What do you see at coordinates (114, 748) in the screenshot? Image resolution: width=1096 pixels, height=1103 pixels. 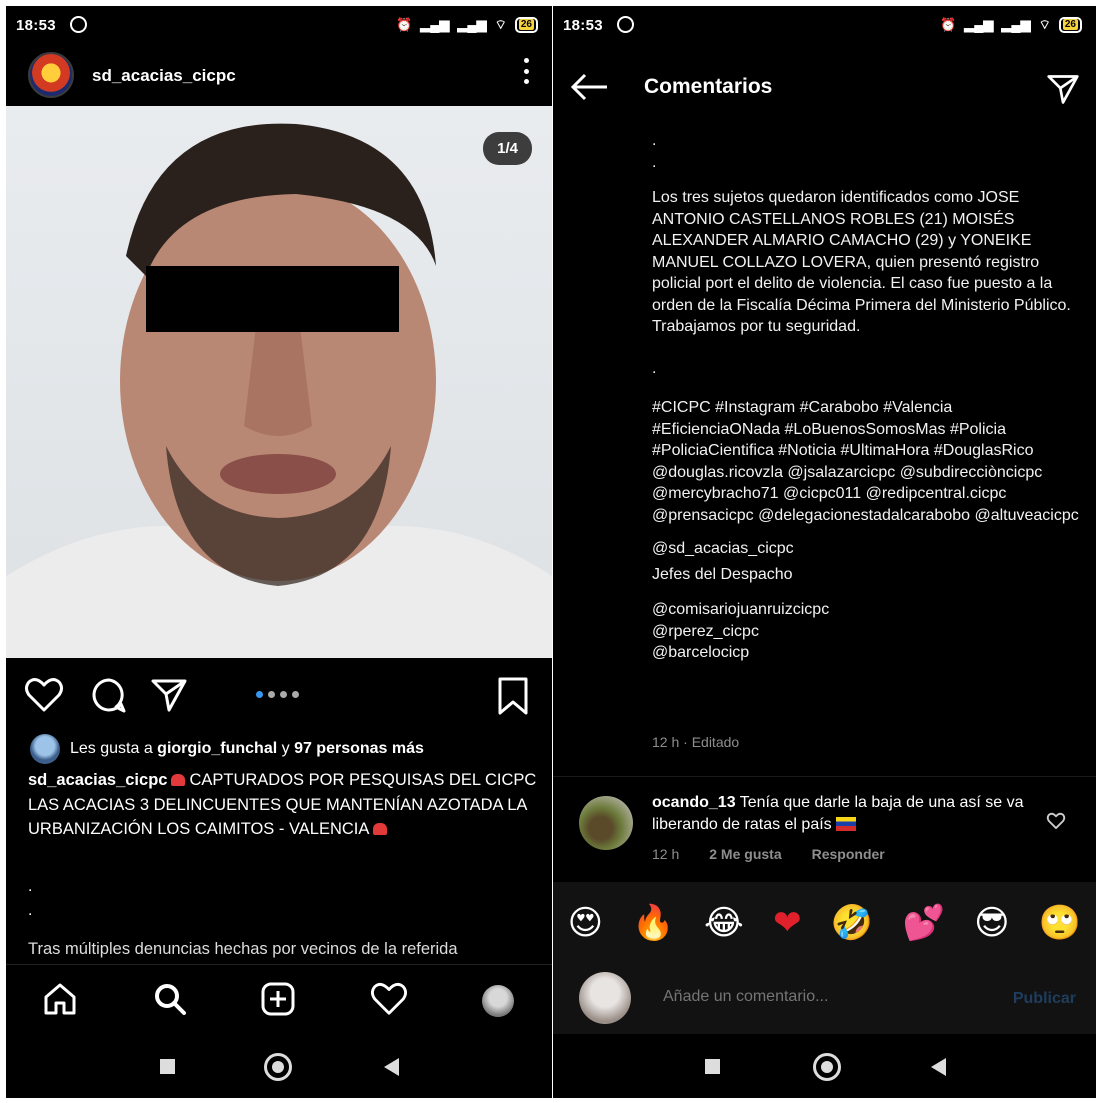 I see `likes-prefix: Les gusta a` at bounding box center [114, 748].